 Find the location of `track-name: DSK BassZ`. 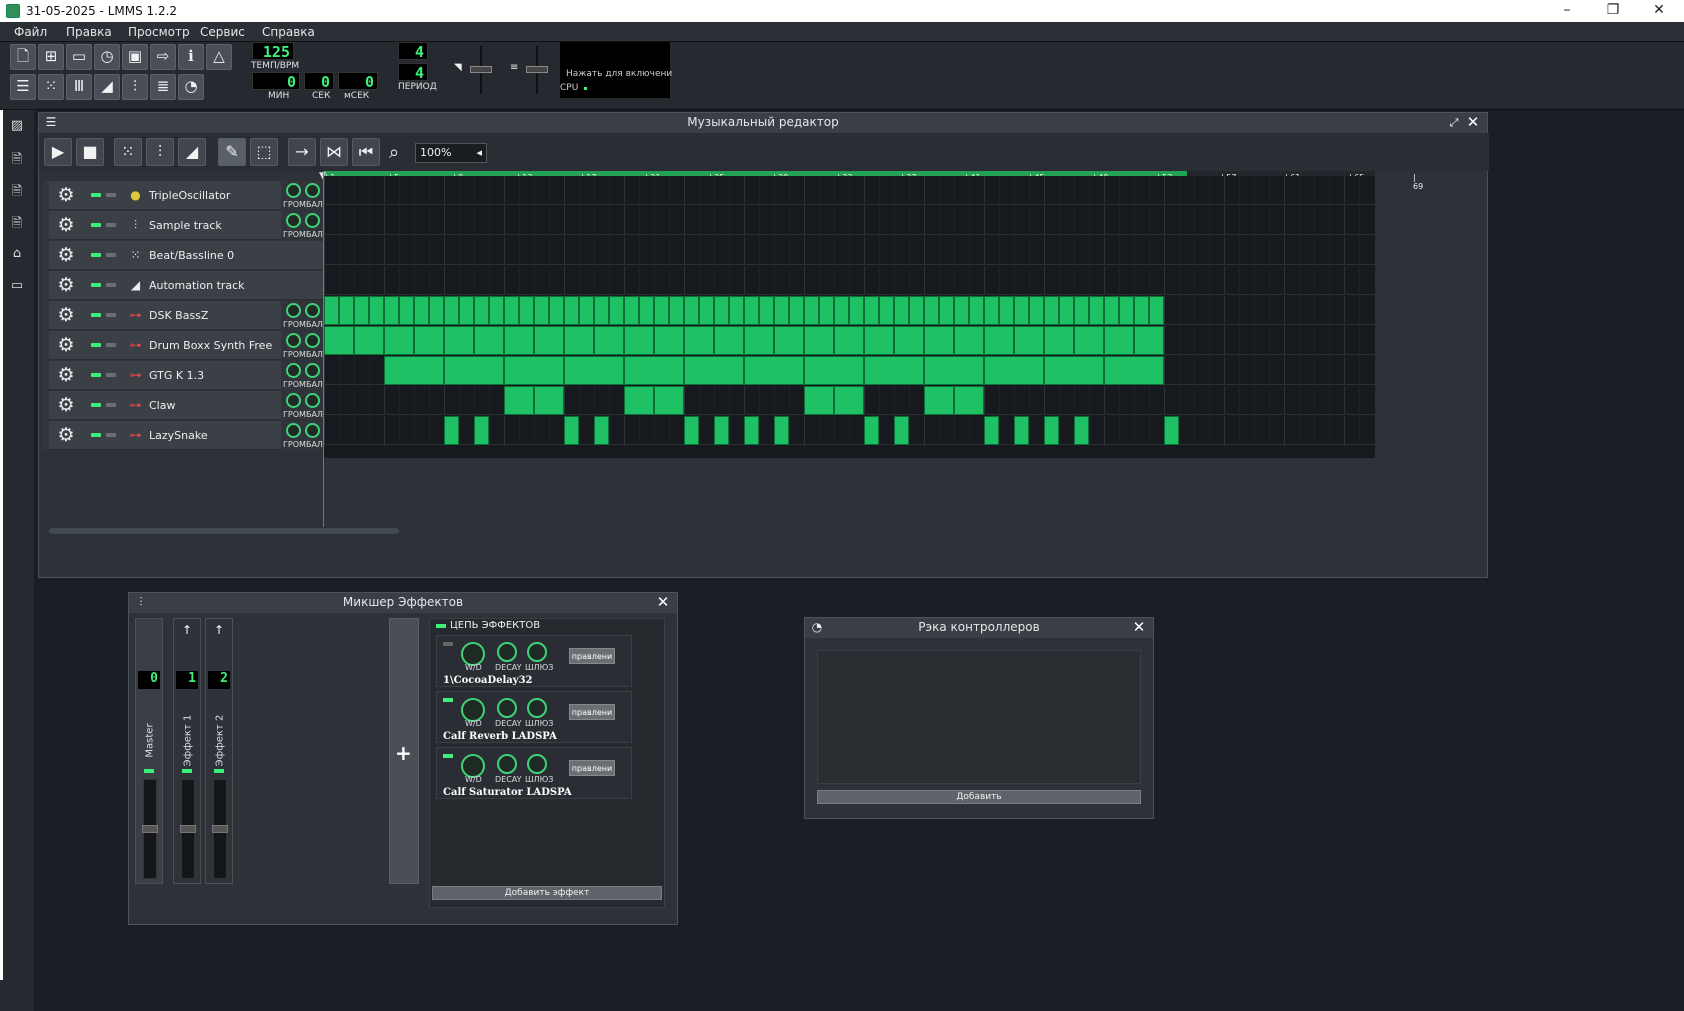

track-name: DSK BassZ is located at coordinates (178, 315).